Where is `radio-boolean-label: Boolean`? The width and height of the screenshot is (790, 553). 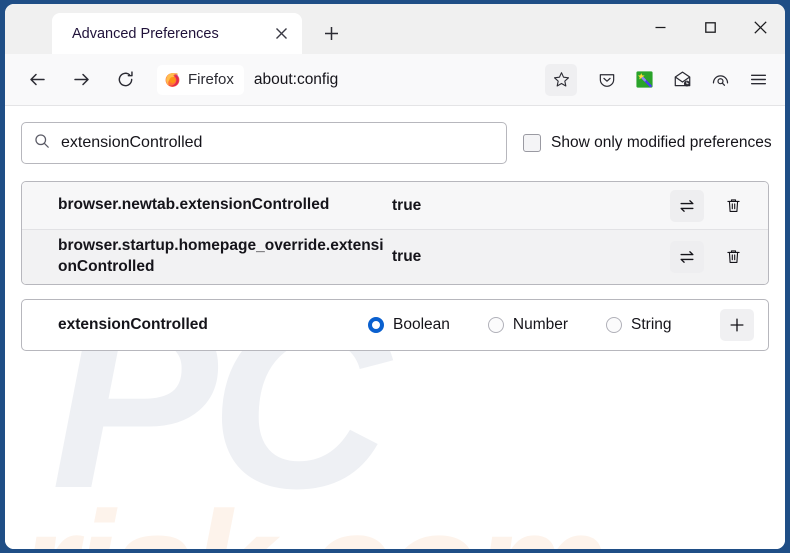 radio-boolean-label: Boolean is located at coordinates (421, 324).